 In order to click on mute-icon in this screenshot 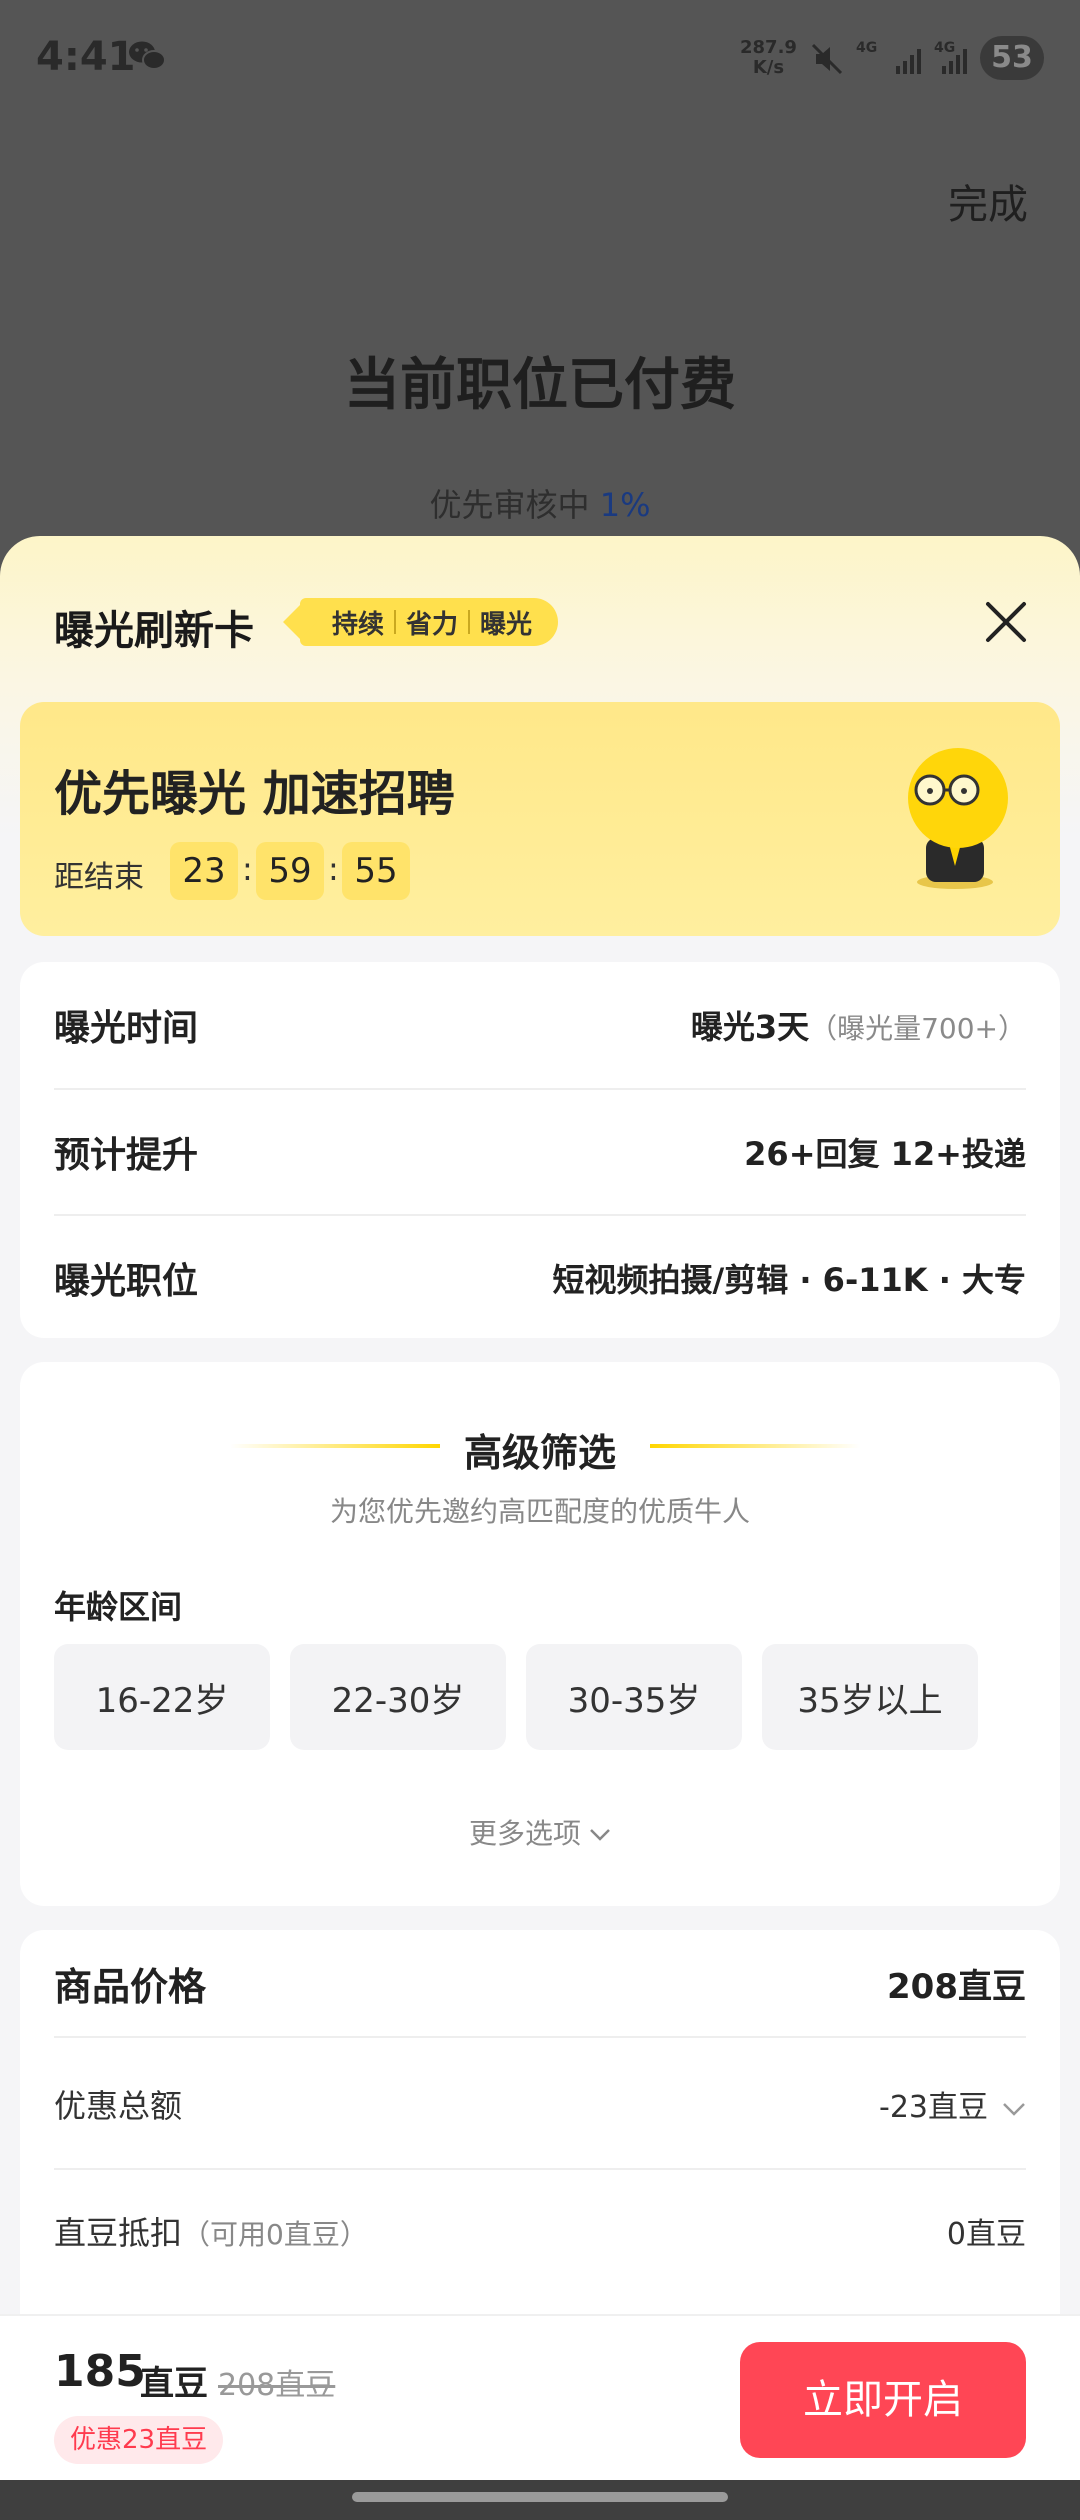, I will do `click(827, 59)`.